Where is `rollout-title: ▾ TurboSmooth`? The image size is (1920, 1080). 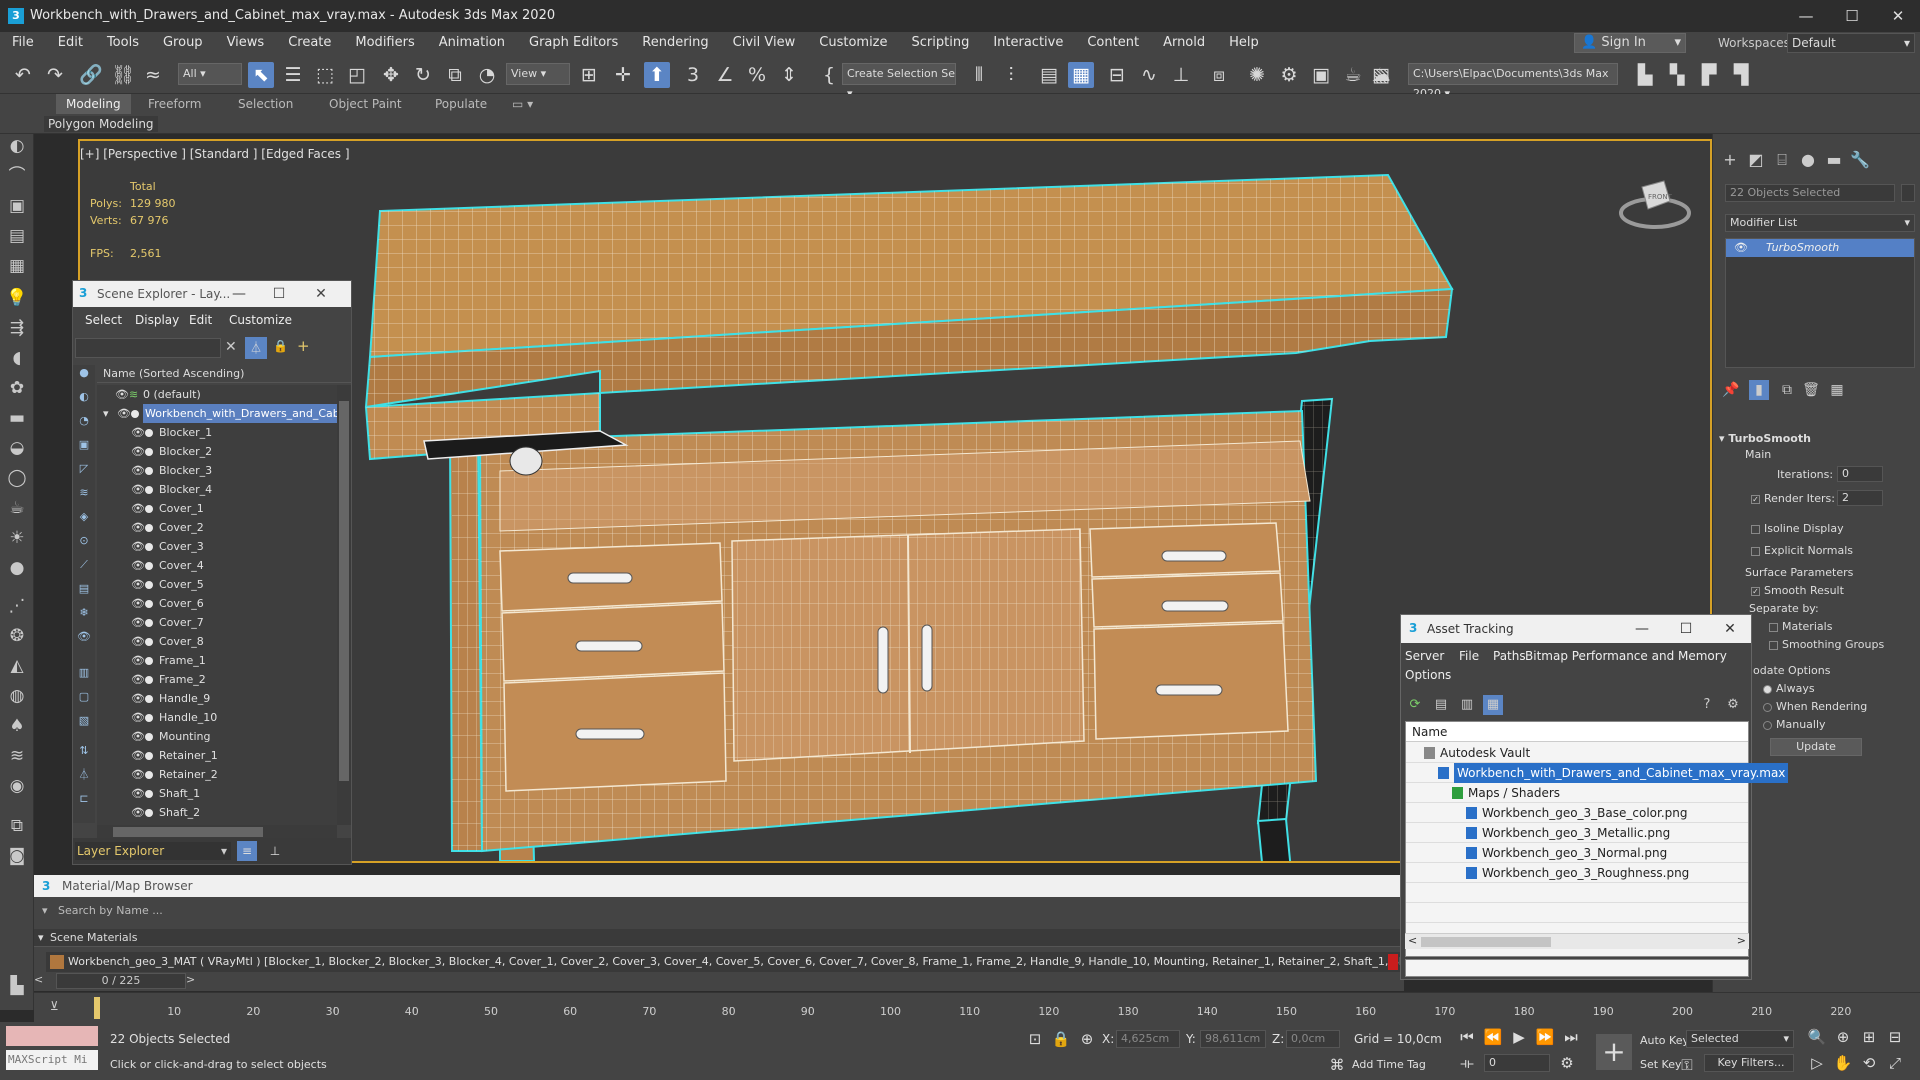
rollout-title: ▾ TurboSmooth is located at coordinates (1765, 438).